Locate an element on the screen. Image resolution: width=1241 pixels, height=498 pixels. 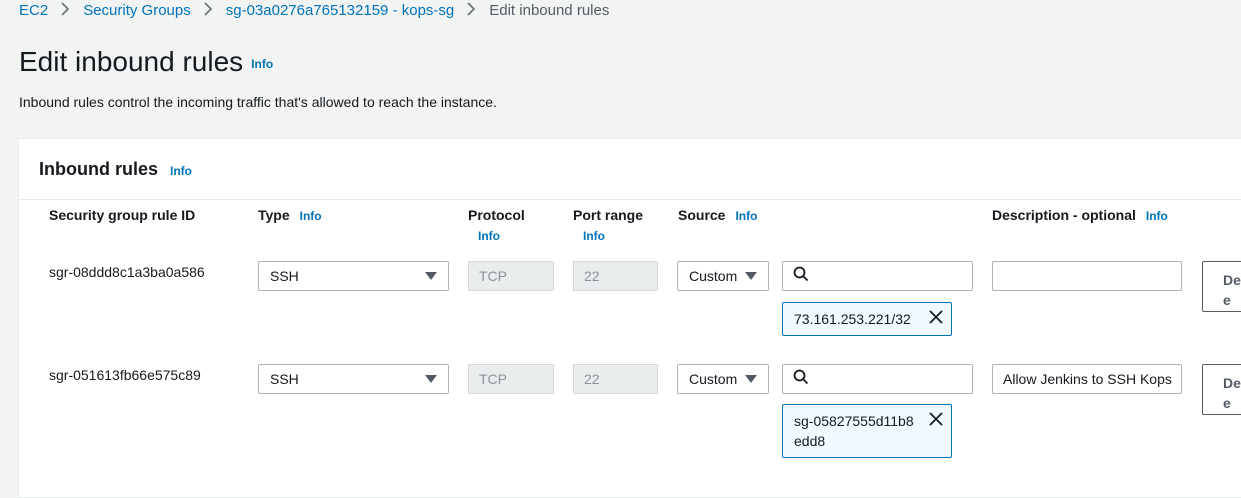
column-header-description: Description - optional Info is located at coordinates (1080, 215).